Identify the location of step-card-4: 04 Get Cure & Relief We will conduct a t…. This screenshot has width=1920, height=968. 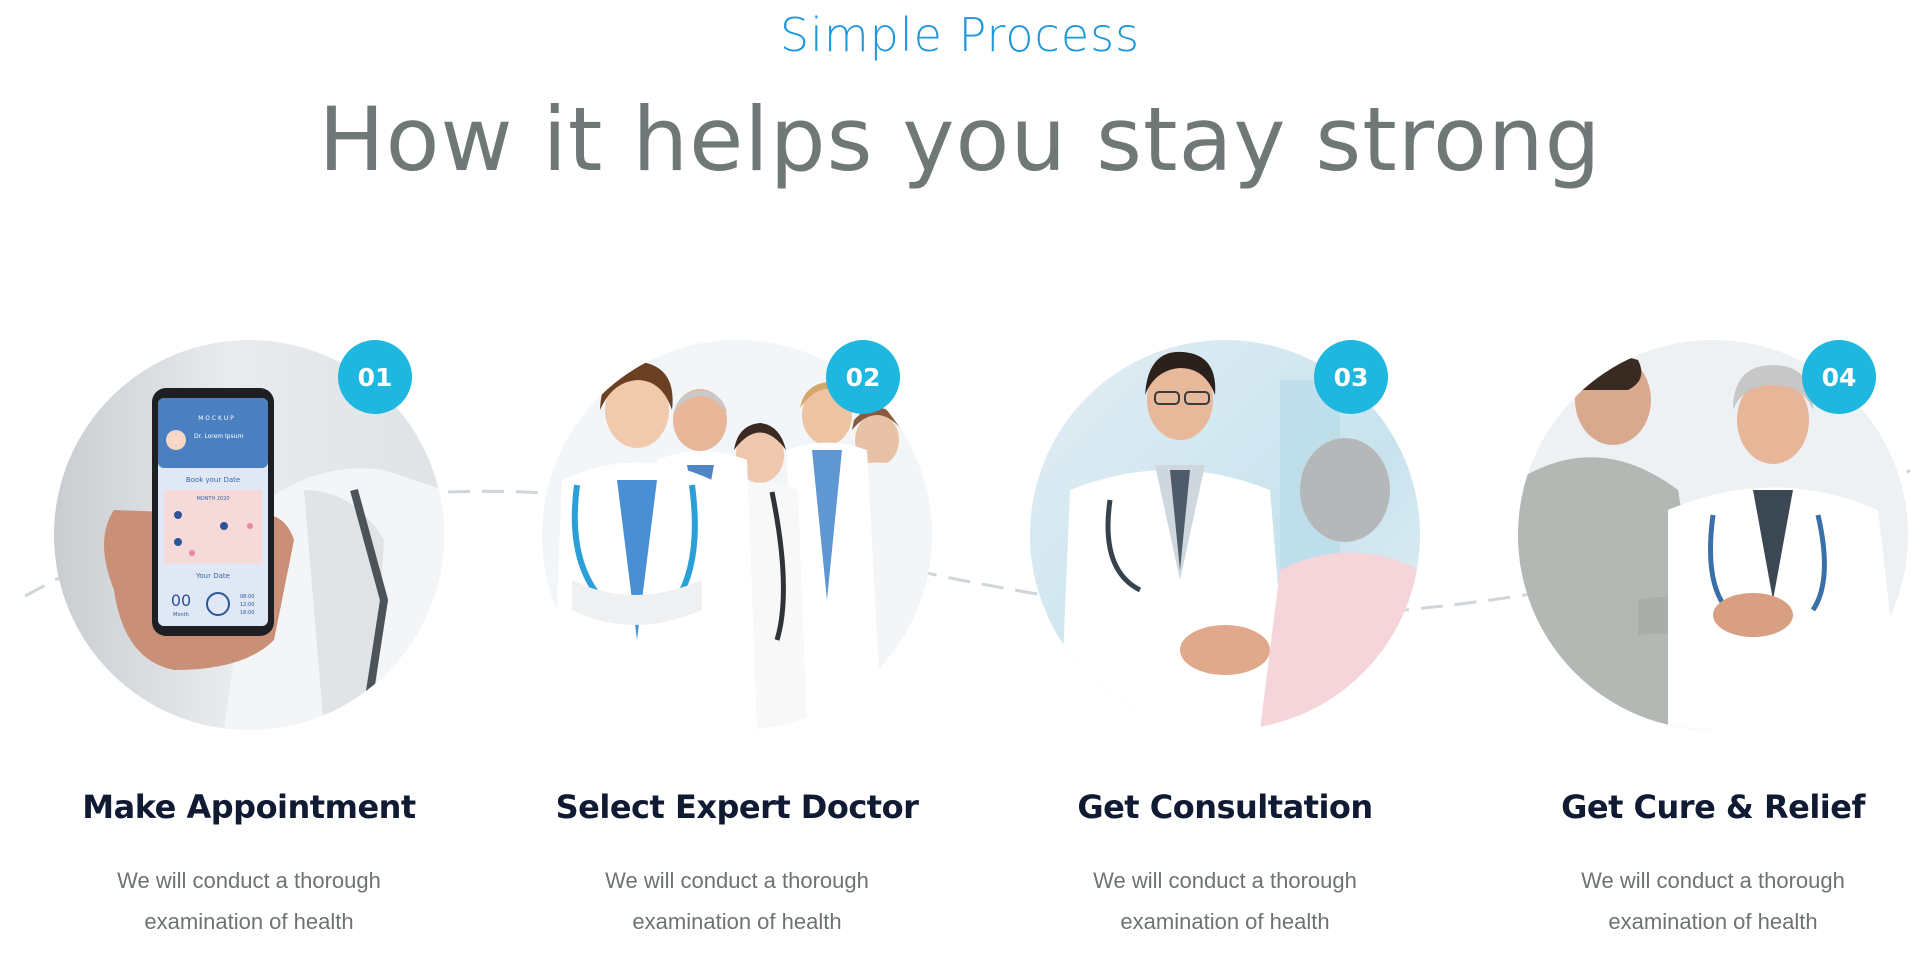
(1713, 650).